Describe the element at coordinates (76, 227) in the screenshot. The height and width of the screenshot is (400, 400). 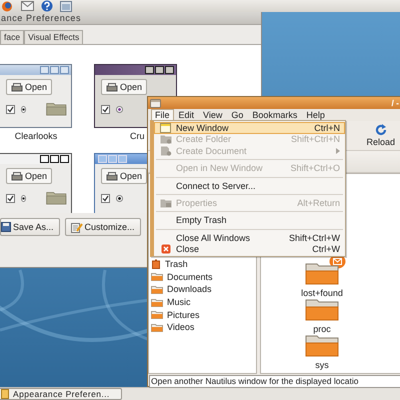
I see `pencil-icon` at that location.